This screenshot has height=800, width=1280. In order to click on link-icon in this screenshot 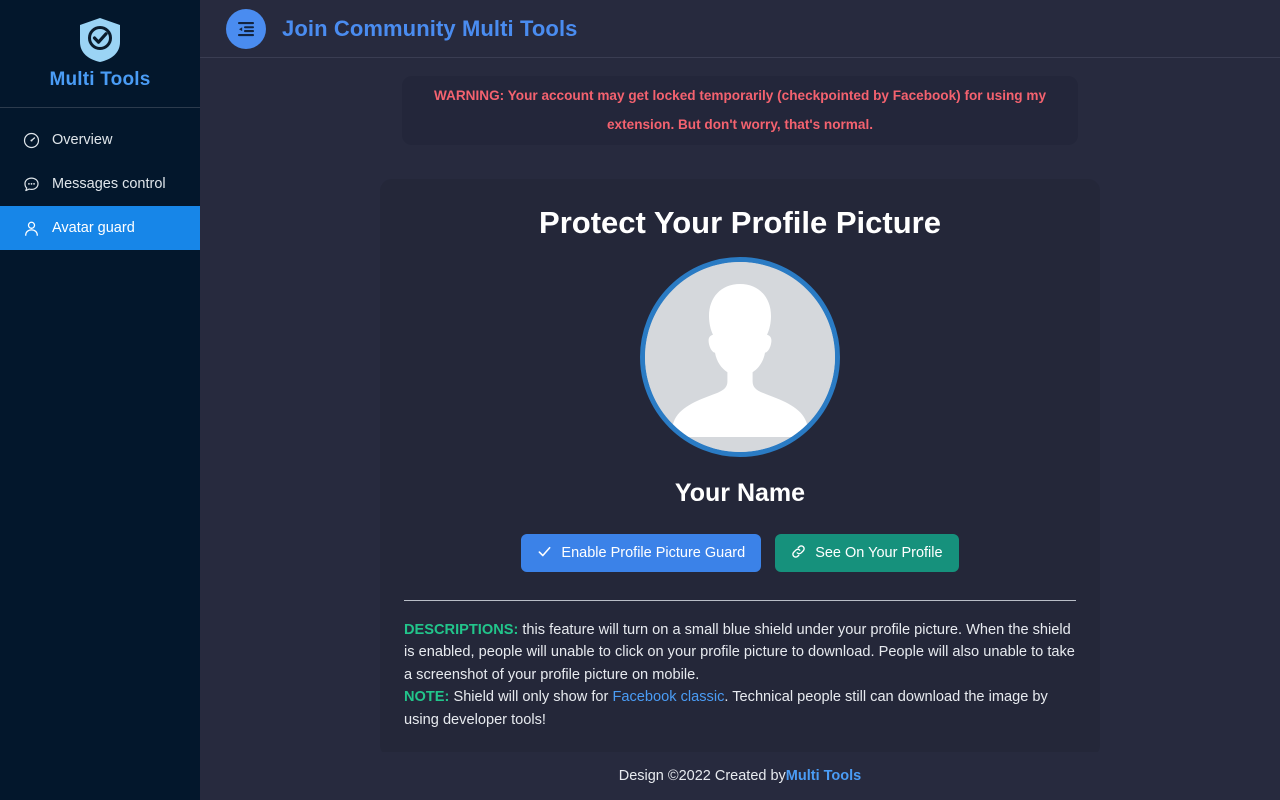, I will do `click(798, 553)`.